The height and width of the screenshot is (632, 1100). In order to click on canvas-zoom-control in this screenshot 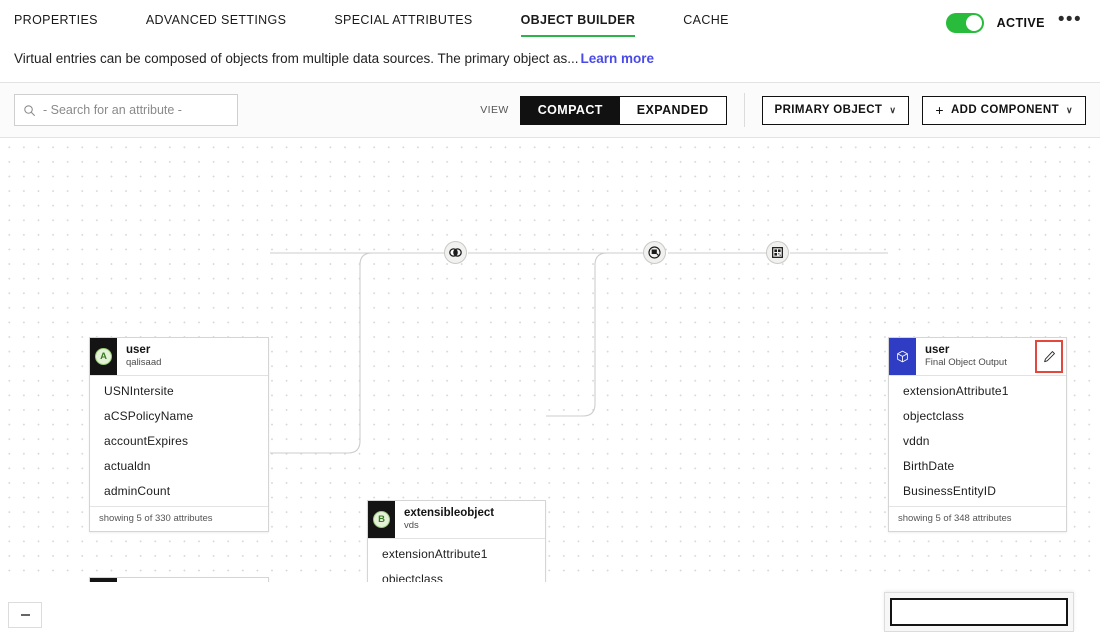, I will do `click(25, 615)`.